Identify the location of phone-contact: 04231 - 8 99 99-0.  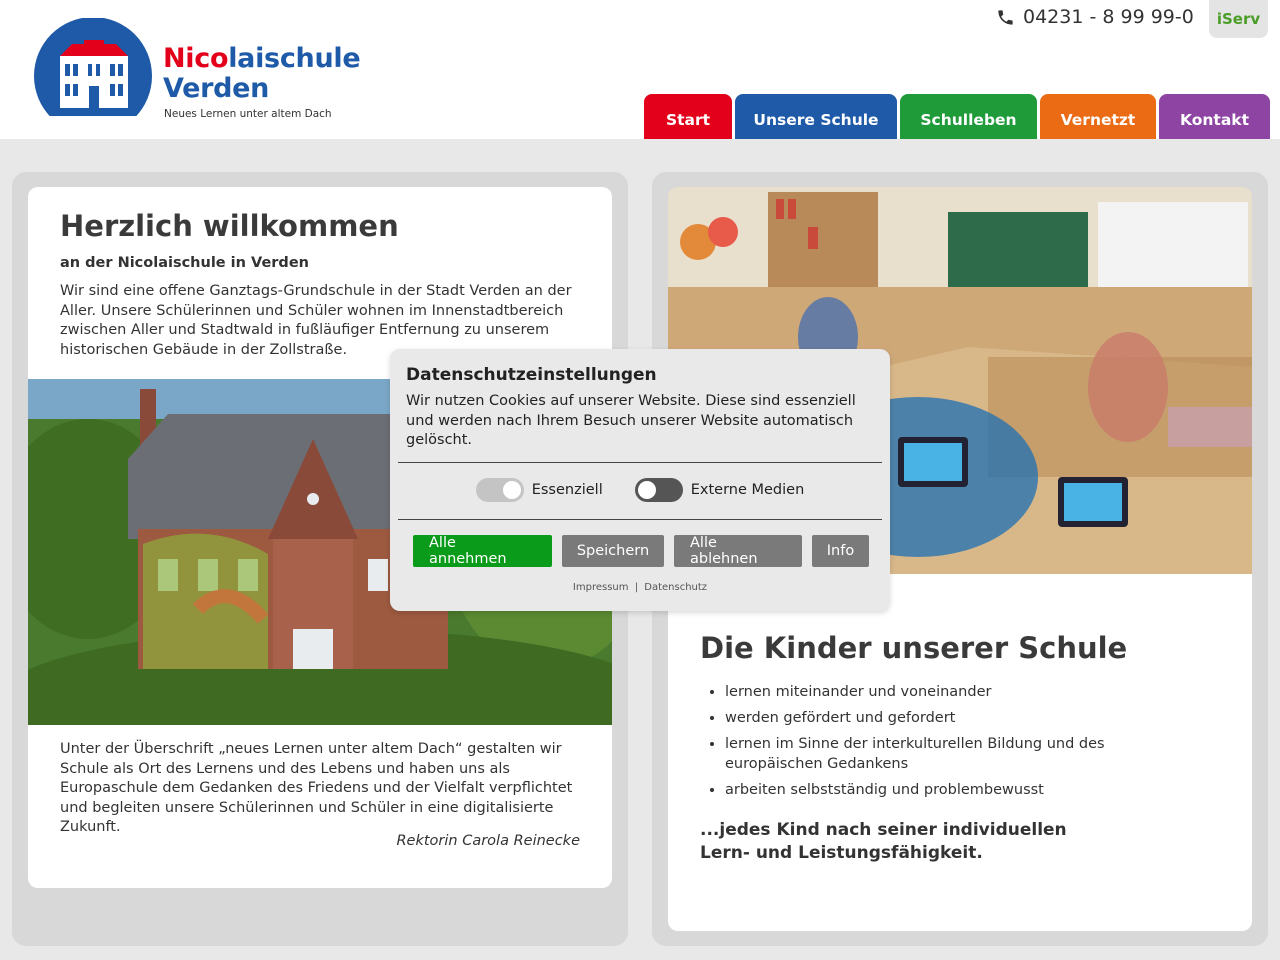
(1095, 17).